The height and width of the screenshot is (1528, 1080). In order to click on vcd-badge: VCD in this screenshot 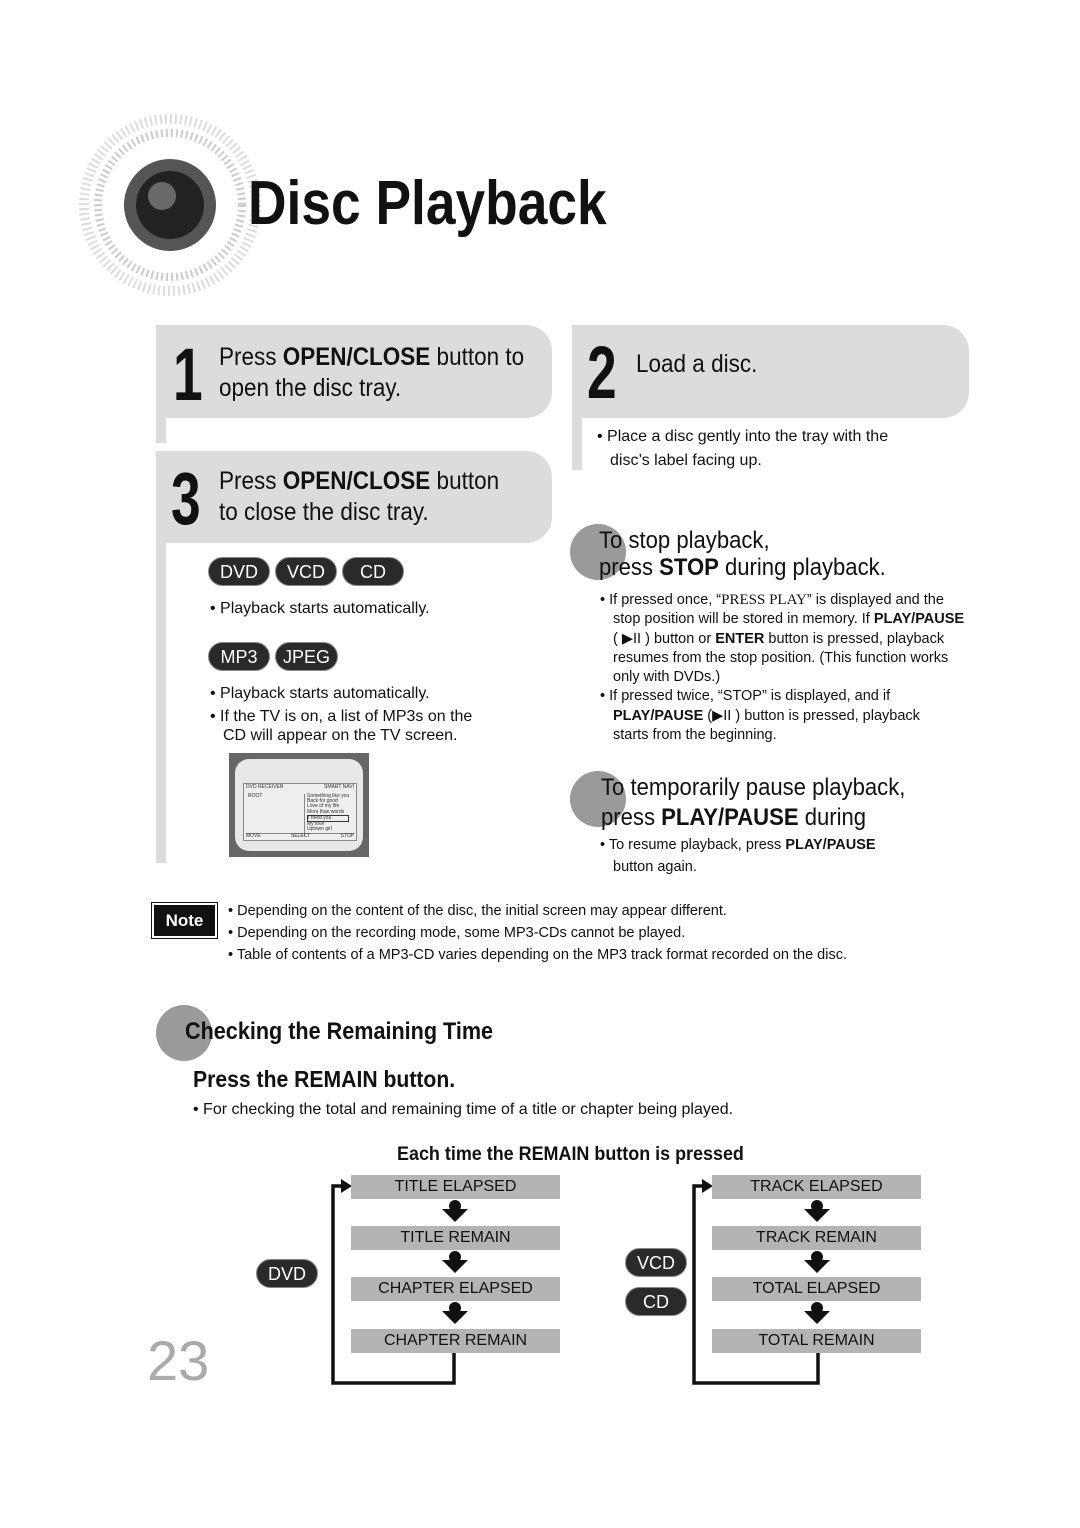, I will do `click(656, 1262)`.